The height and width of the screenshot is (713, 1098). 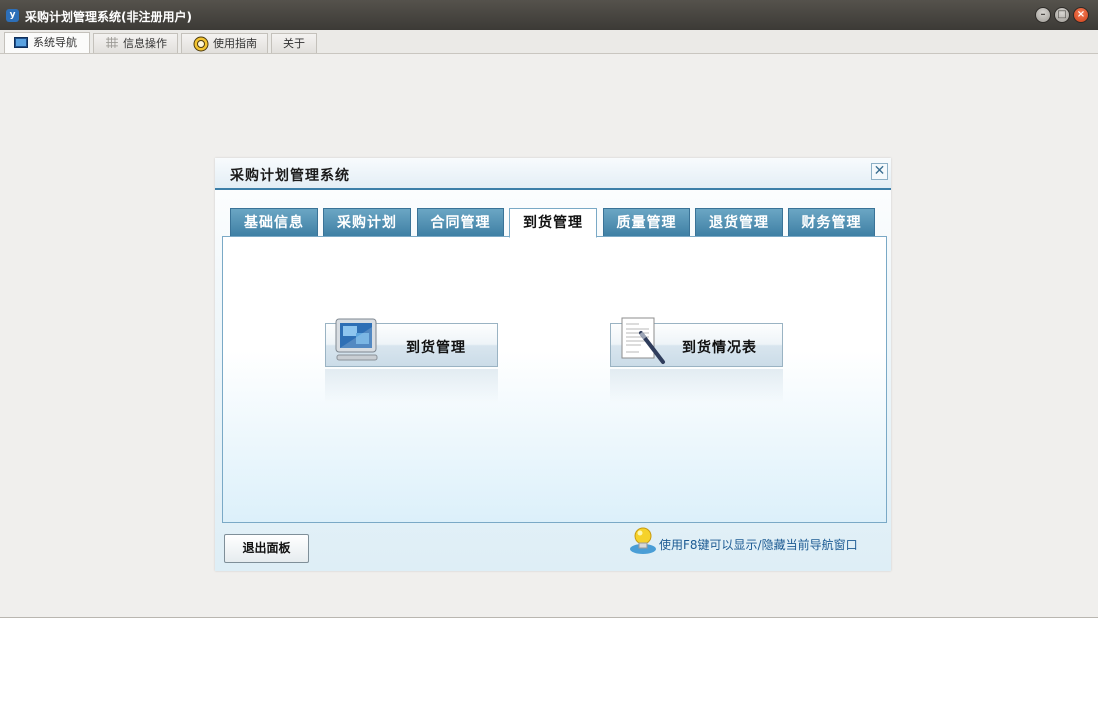 What do you see at coordinates (112, 42) in the screenshot?
I see `grid-icon` at bounding box center [112, 42].